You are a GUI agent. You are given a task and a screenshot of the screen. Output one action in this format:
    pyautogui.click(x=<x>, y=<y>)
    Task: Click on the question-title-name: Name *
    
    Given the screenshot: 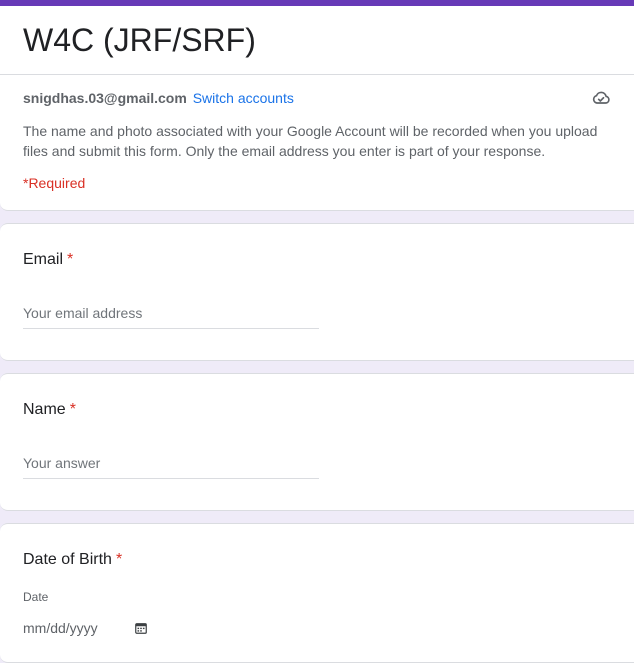 What is the action you would take?
    pyautogui.click(x=49, y=410)
    